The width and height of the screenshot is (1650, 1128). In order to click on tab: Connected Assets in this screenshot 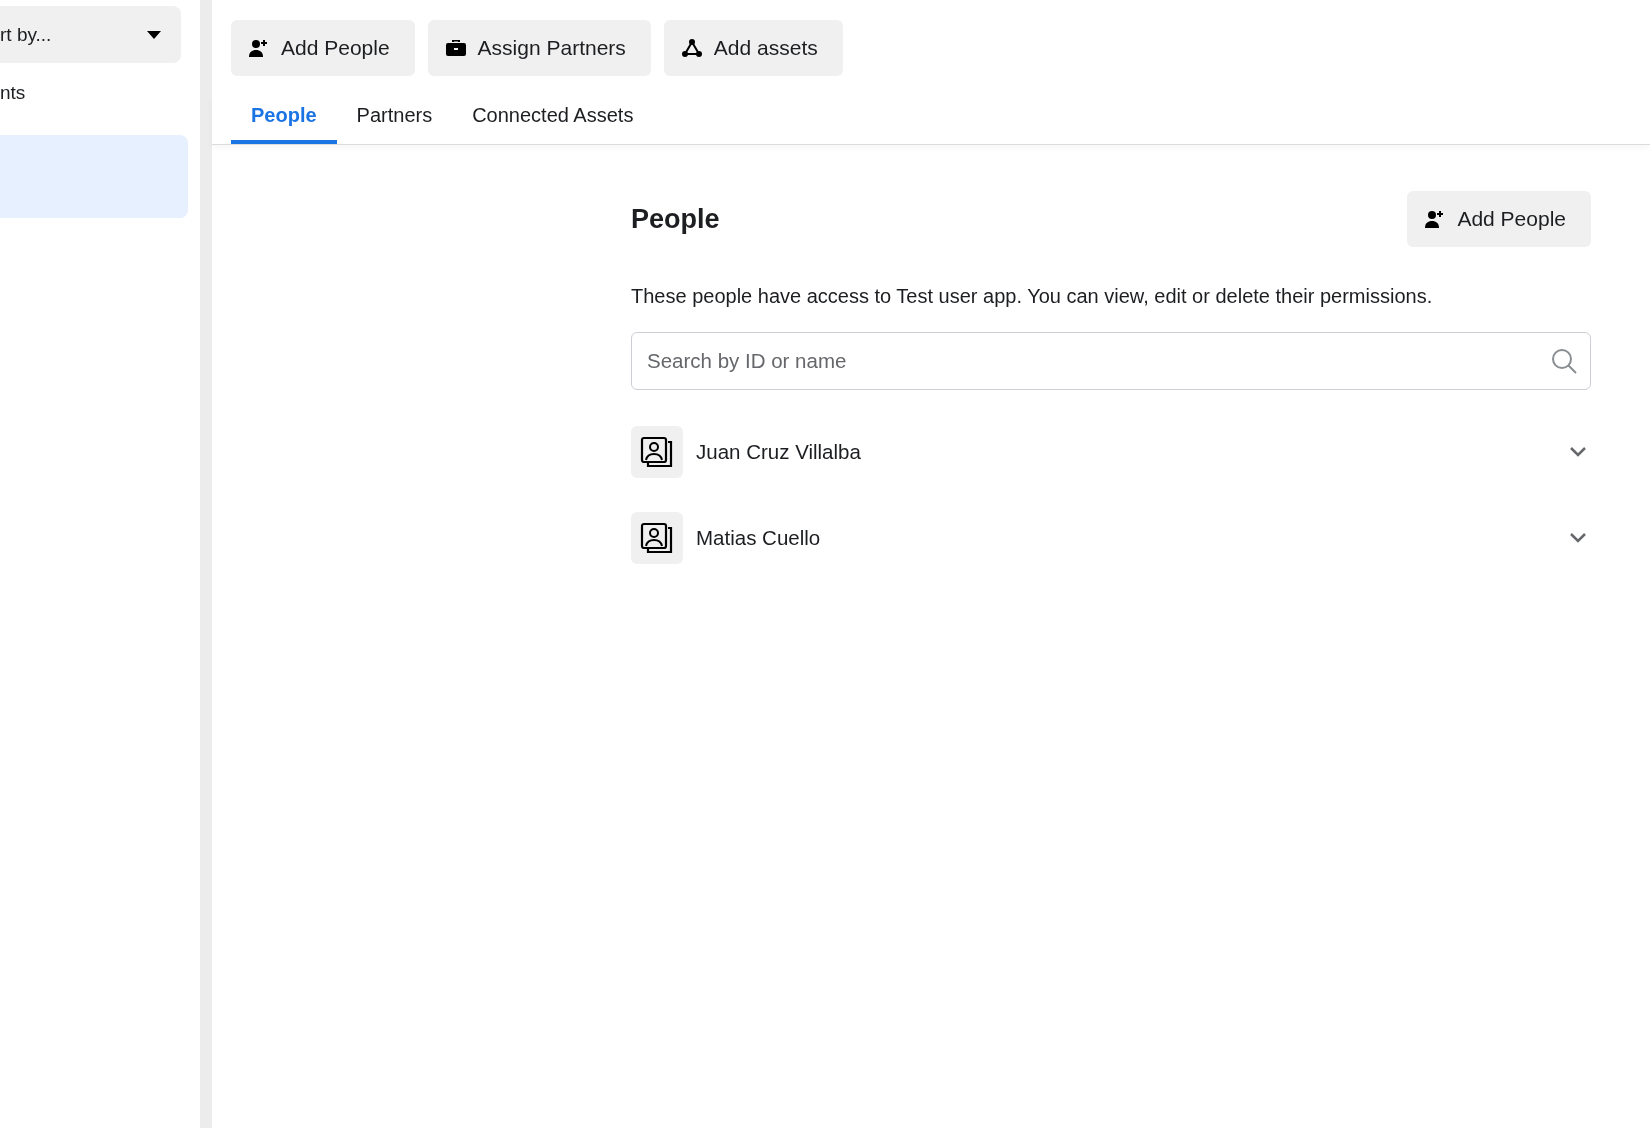, I will do `click(553, 121)`.